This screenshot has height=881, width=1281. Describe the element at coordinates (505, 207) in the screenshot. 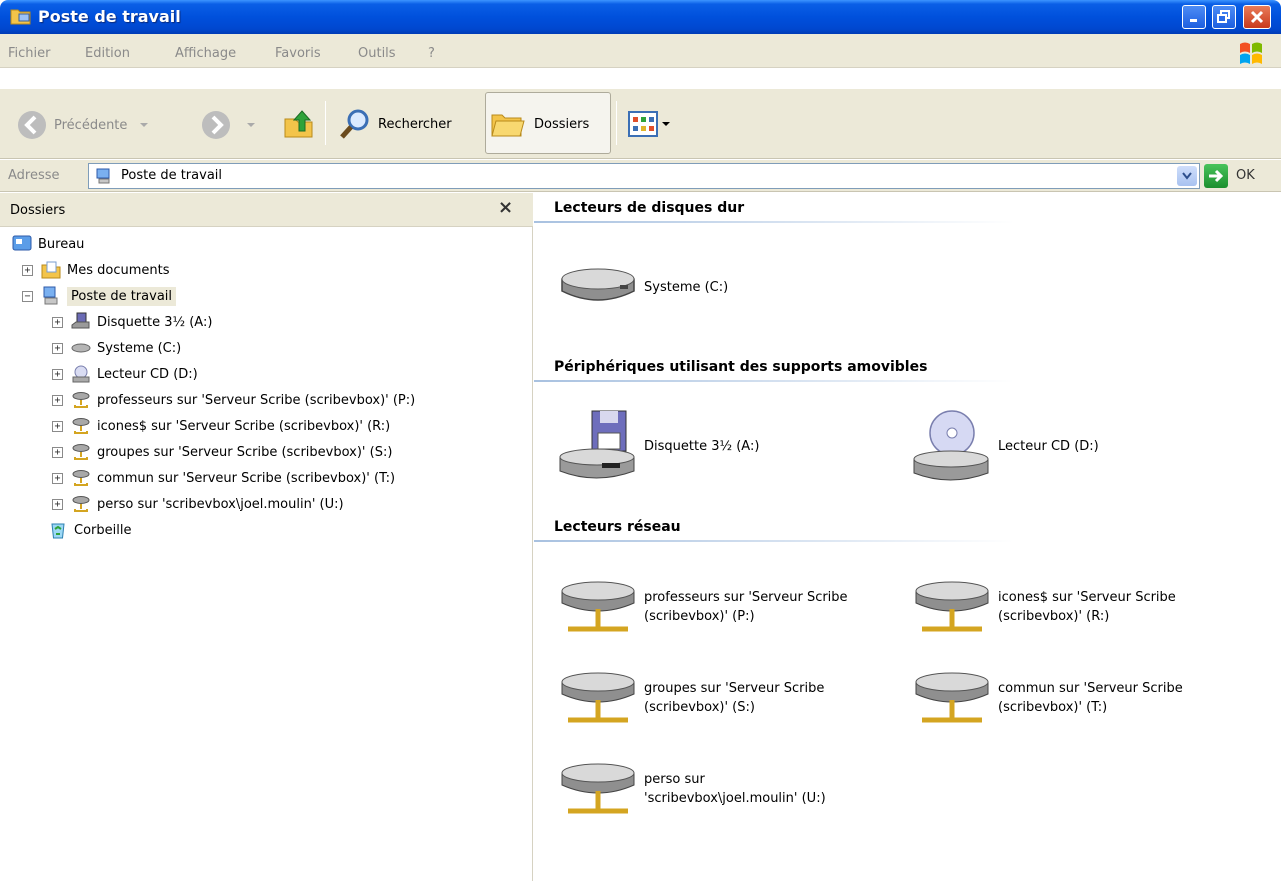

I see `close-pane-icon: ×` at that location.